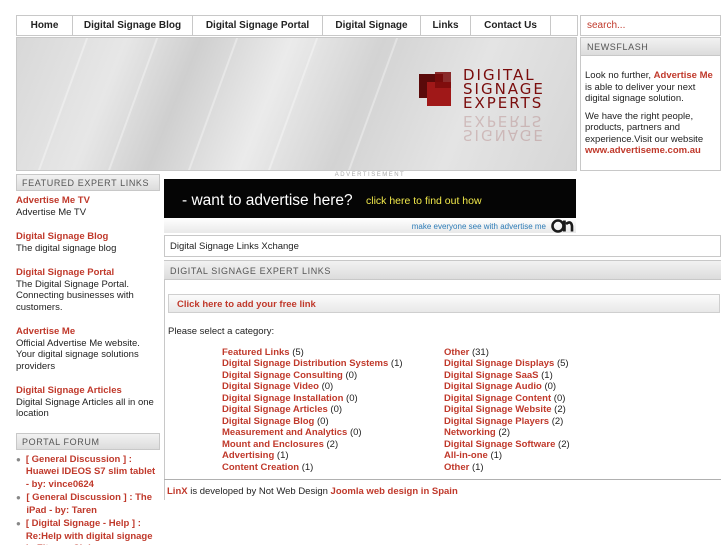  Describe the element at coordinates (66, 248) in the screenshot. I see `featured-link-desc: The digital signage blog` at that location.